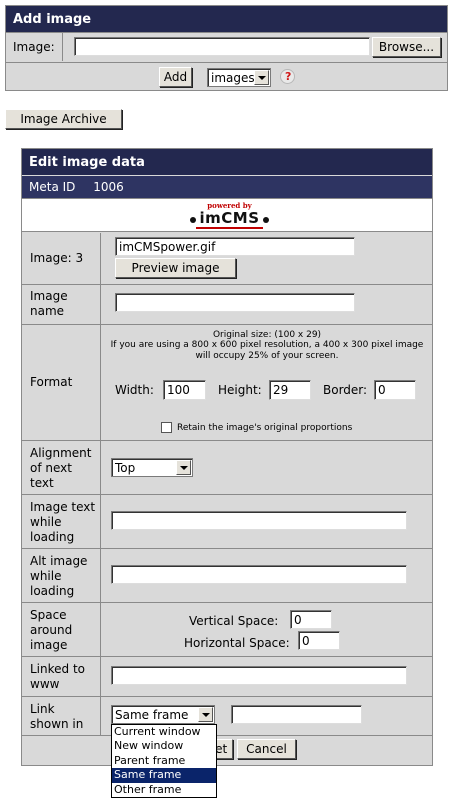 The image size is (453, 800). I want to click on edit-image-title-text: Edit image data, so click(87, 162).